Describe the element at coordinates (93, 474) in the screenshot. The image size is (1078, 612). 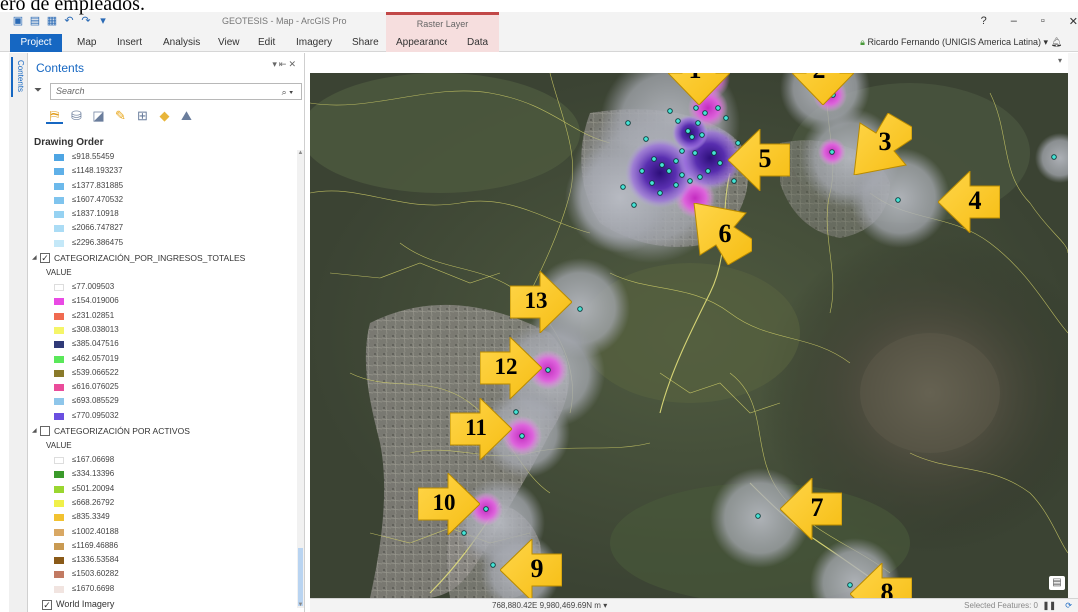
I see `legend-label: ≤334.13396` at that location.